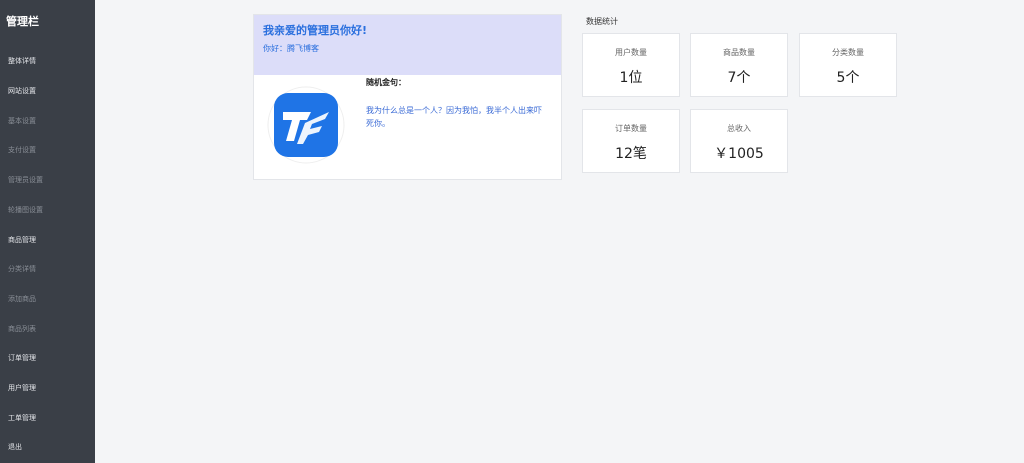  Describe the element at coordinates (22, 329) in the screenshot. I see `nav-item-product-list: 商品列表` at that location.